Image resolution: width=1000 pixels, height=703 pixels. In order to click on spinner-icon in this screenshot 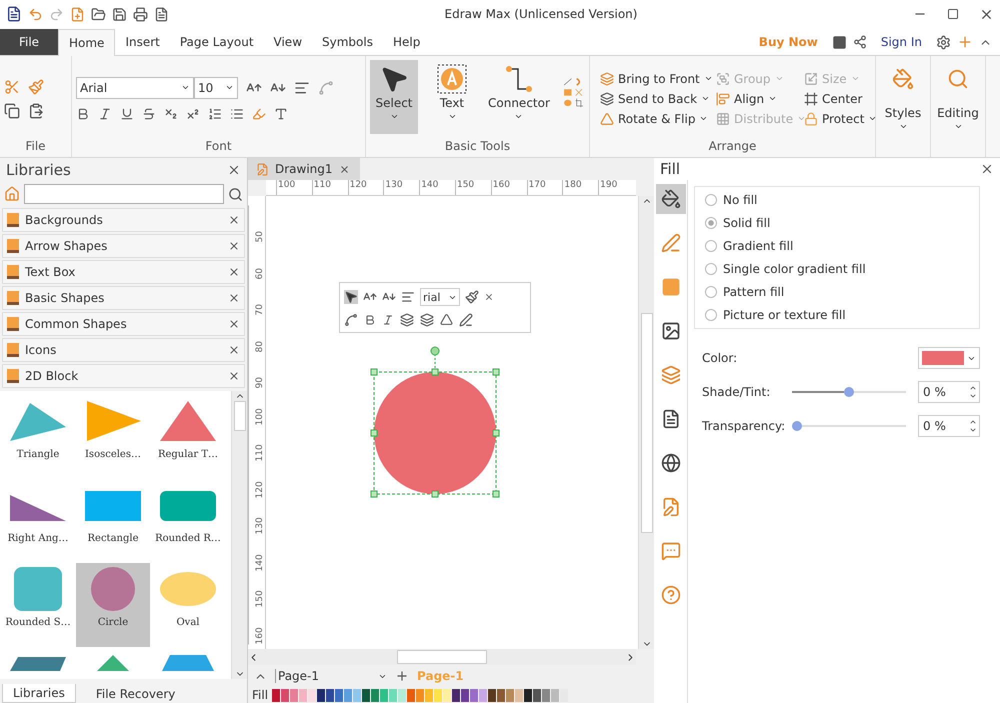, I will do `click(973, 392)`.